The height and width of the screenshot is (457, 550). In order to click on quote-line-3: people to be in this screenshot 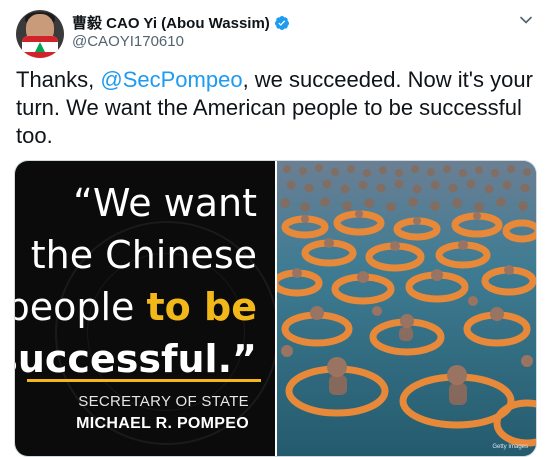, I will do `click(136, 307)`.